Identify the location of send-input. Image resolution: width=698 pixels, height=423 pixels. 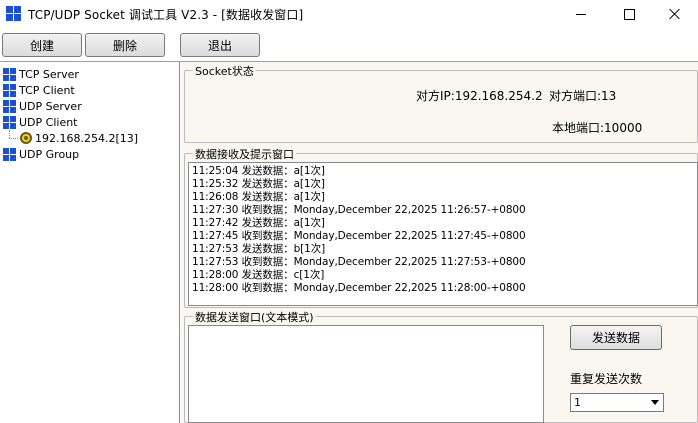
(366, 374).